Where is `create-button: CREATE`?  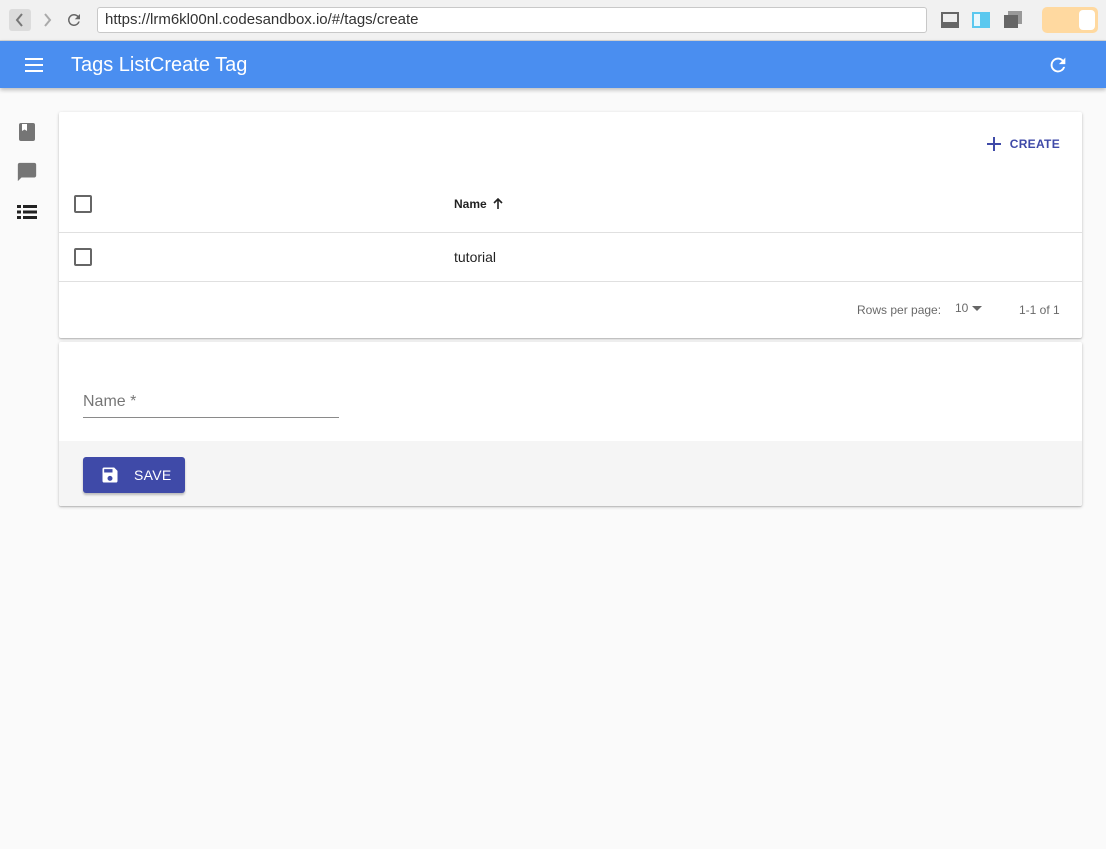 create-button: CREATE is located at coordinates (1023, 144).